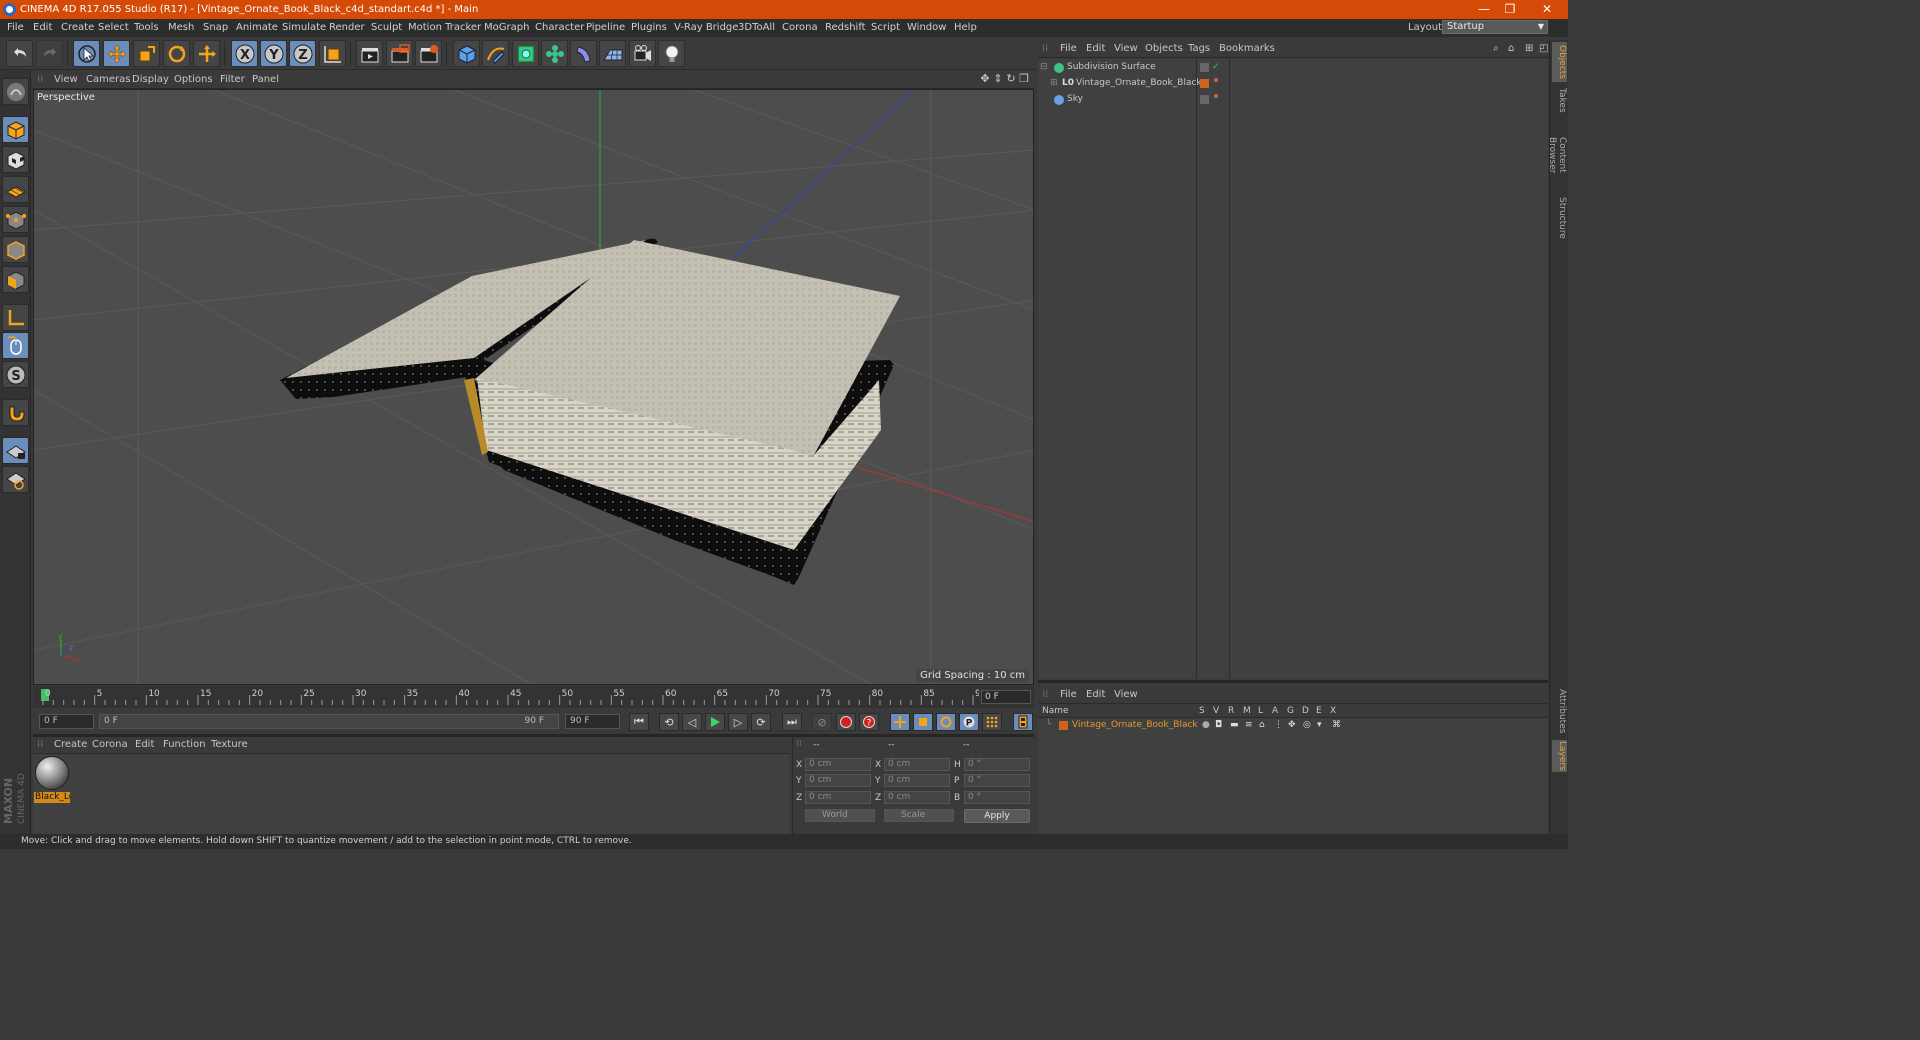 This screenshot has height=1040, width=1920. Describe the element at coordinates (1336, 725) in the screenshot. I see `layer-xref-icon: ⌘` at that location.